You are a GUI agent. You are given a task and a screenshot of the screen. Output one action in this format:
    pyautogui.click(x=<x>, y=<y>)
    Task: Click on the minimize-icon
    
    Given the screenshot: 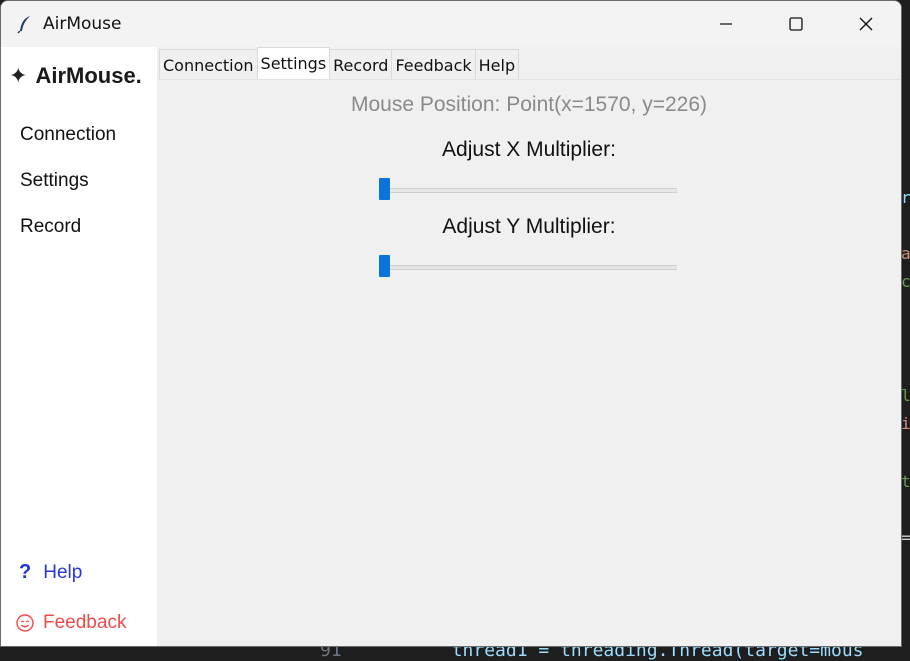 What is the action you would take?
    pyautogui.click(x=726, y=24)
    